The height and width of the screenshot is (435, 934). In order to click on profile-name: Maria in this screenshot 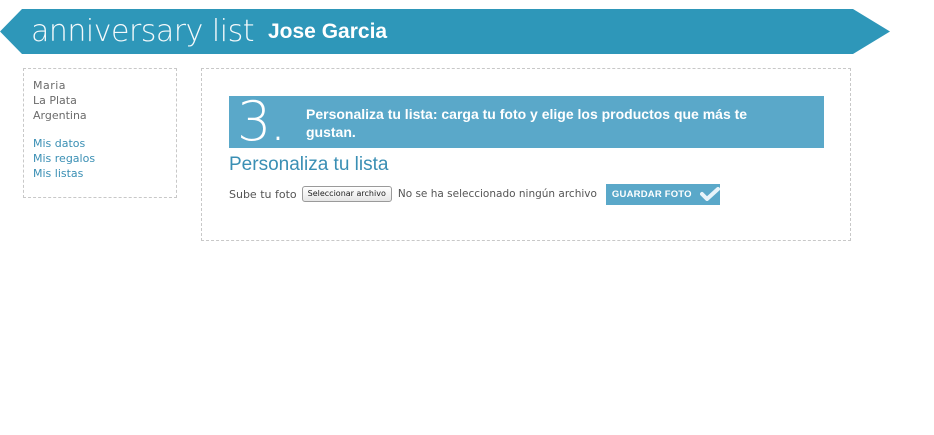, I will do `click(50, 85)`.